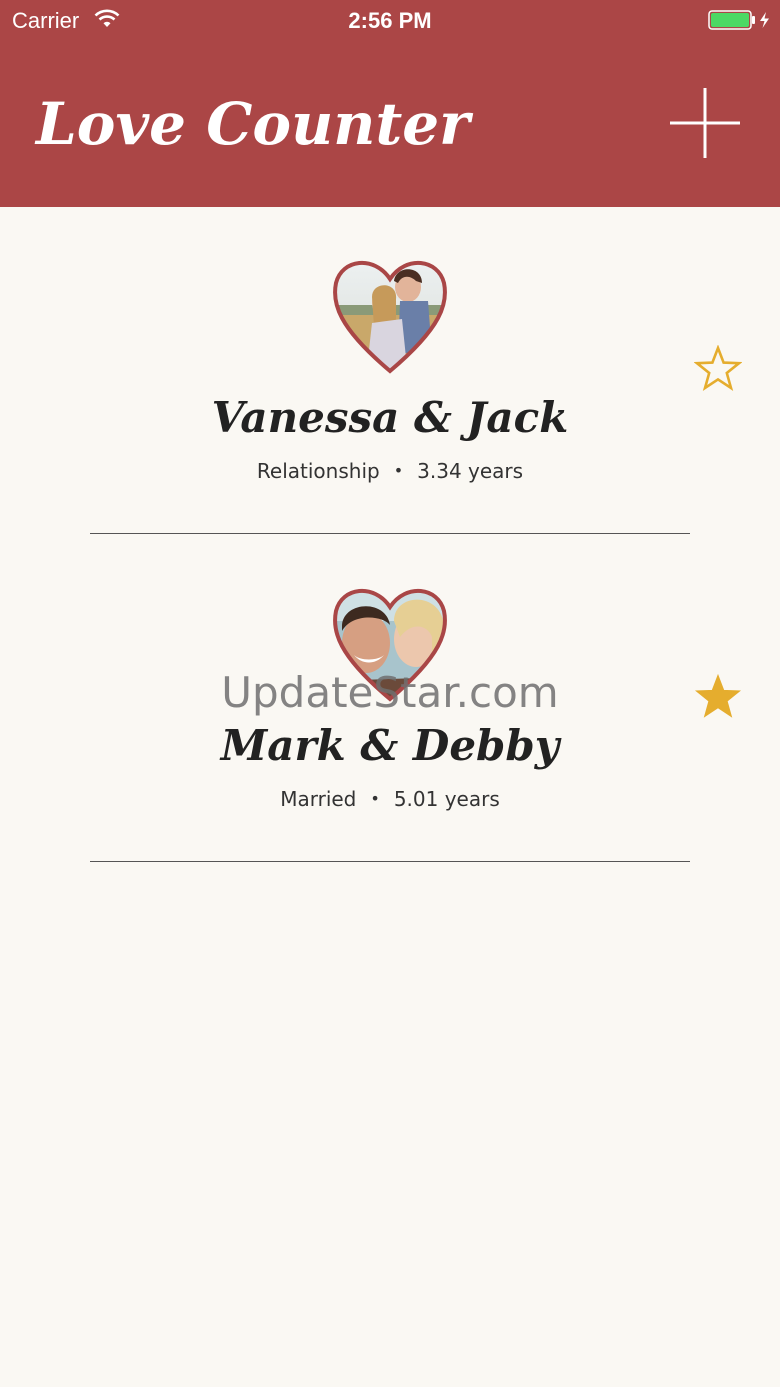  What do you see at coordinates (718, 369) in the screenshot?
I see `star-outline-icon` at bounding box center [718, 369].